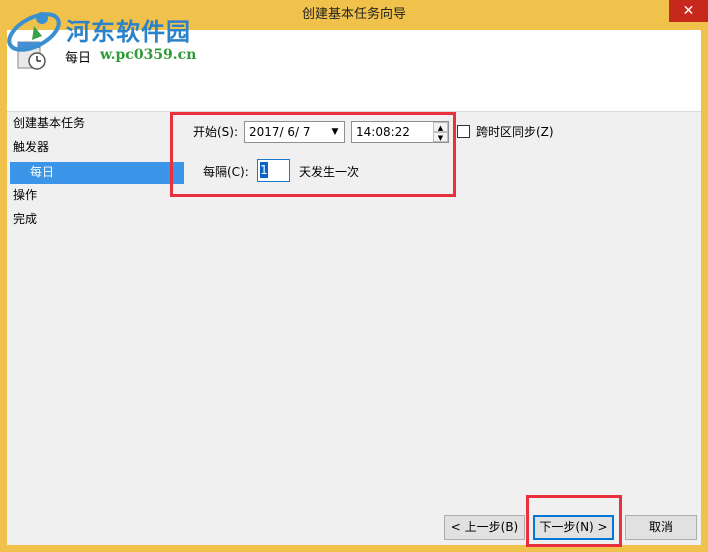 The image size is (708, 552). I want to click on sync-timezone-checkbox, so click(463, 131).